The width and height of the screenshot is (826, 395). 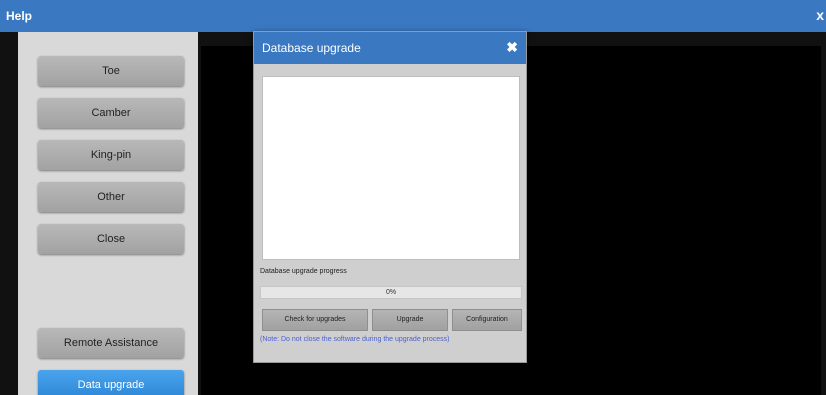 What do you see at coordinates (111, 343) in the screenshot?
I see `remote-assistance-button: Remote Assistance` at bounding box center [111, 343].